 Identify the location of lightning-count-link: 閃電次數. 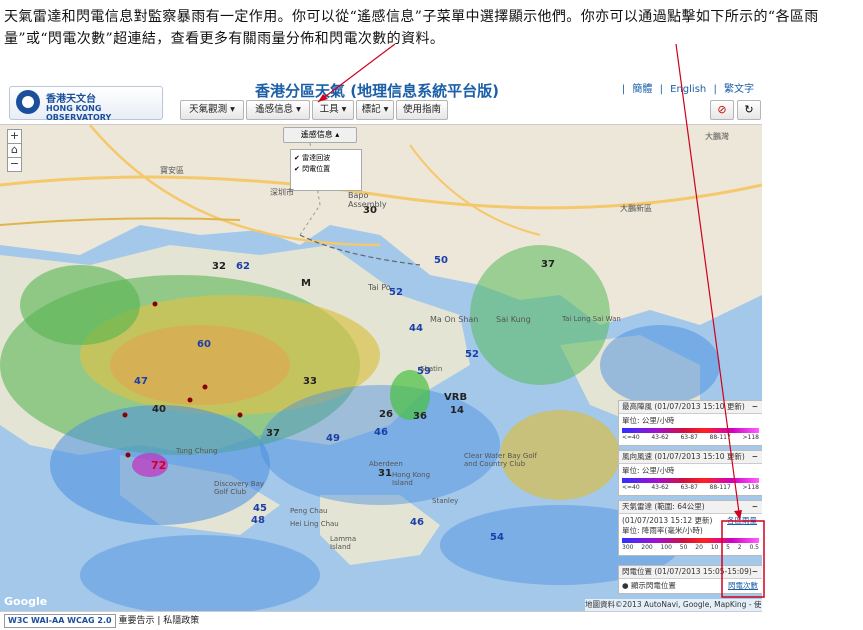
(743, 586).